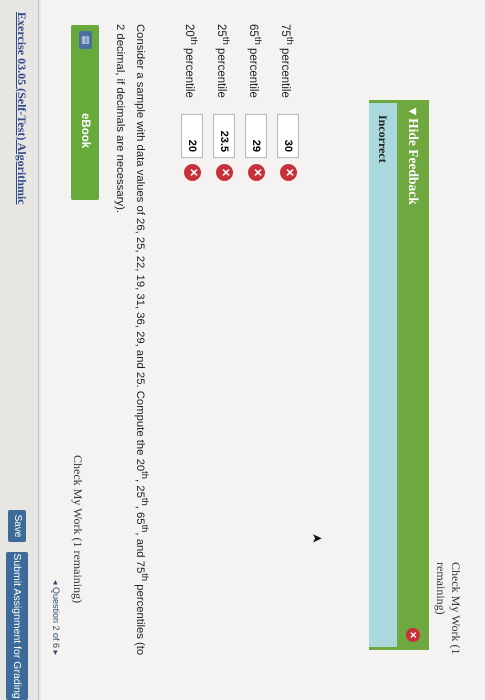 Image resolution: width=485 pixels, height=700 pixels. Describe the element at coordinates (191, 61) in the screenshot. I see `percentile-label: 20th percentile` at that location.